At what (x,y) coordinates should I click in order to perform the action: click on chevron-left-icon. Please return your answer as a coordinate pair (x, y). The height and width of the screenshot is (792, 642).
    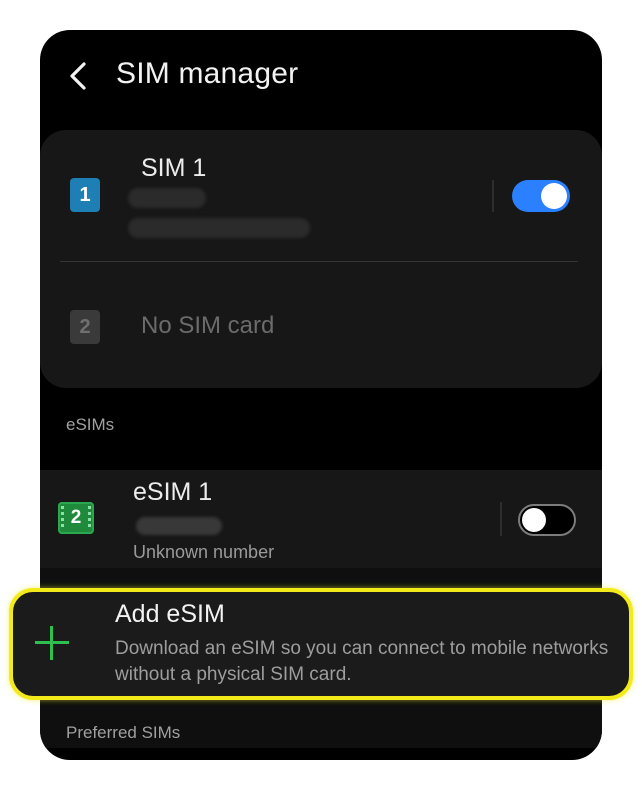
    Looking at the image, I should click on (78, 76).